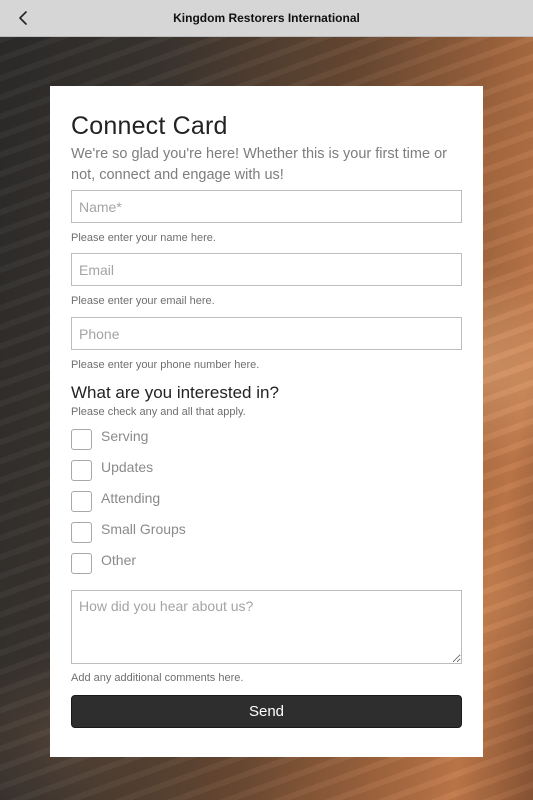 The height and width of the screenshot is (800, 533). I want to click on app-title: Kingdom Restorers International, so click(266, 18).